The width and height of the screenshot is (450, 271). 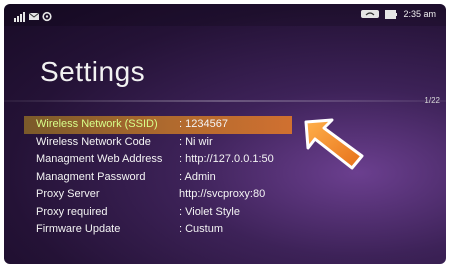 I want to click on pointer-arrow-icon, so click(x=334, y=144).